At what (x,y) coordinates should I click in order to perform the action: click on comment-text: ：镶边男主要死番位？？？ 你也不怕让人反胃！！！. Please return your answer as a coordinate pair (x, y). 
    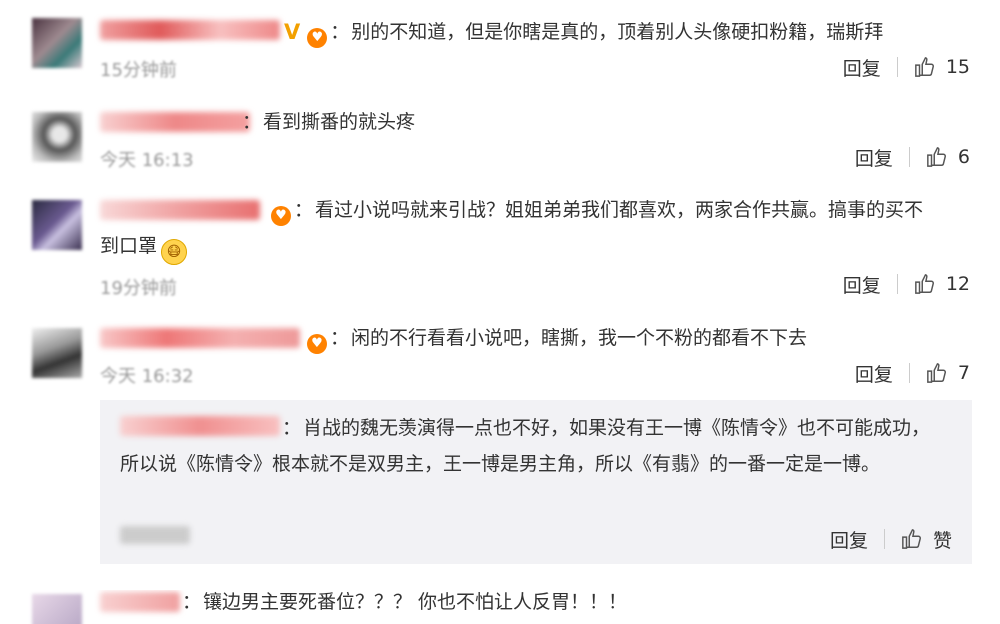
    Looking at the image, I should click on (405, 602).